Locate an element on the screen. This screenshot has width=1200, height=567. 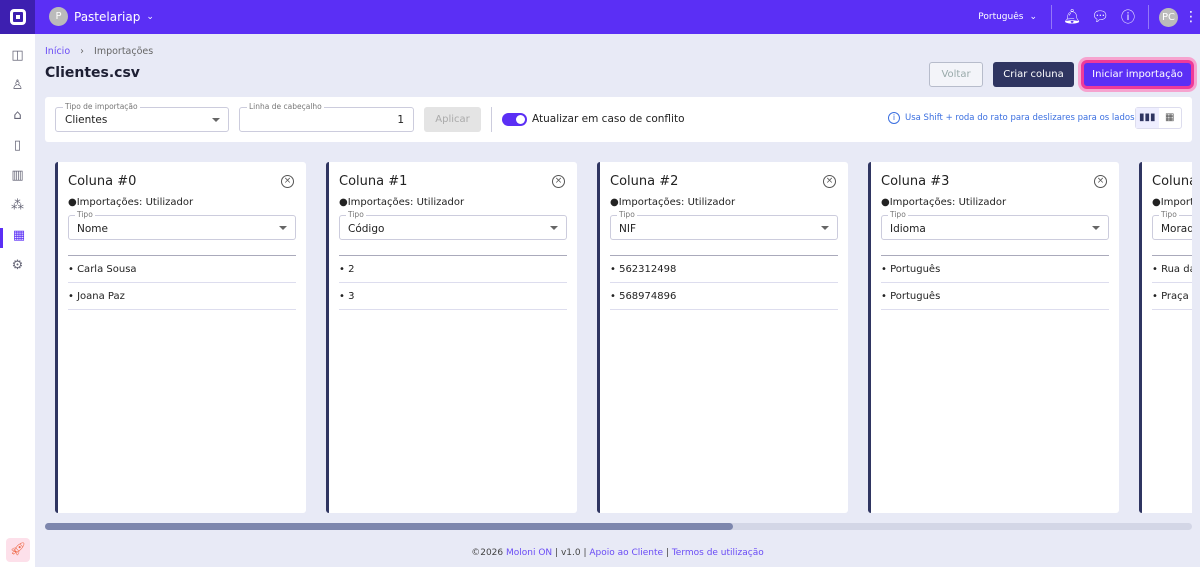
document-icon: ▯ is located at coordinates (17, 148).